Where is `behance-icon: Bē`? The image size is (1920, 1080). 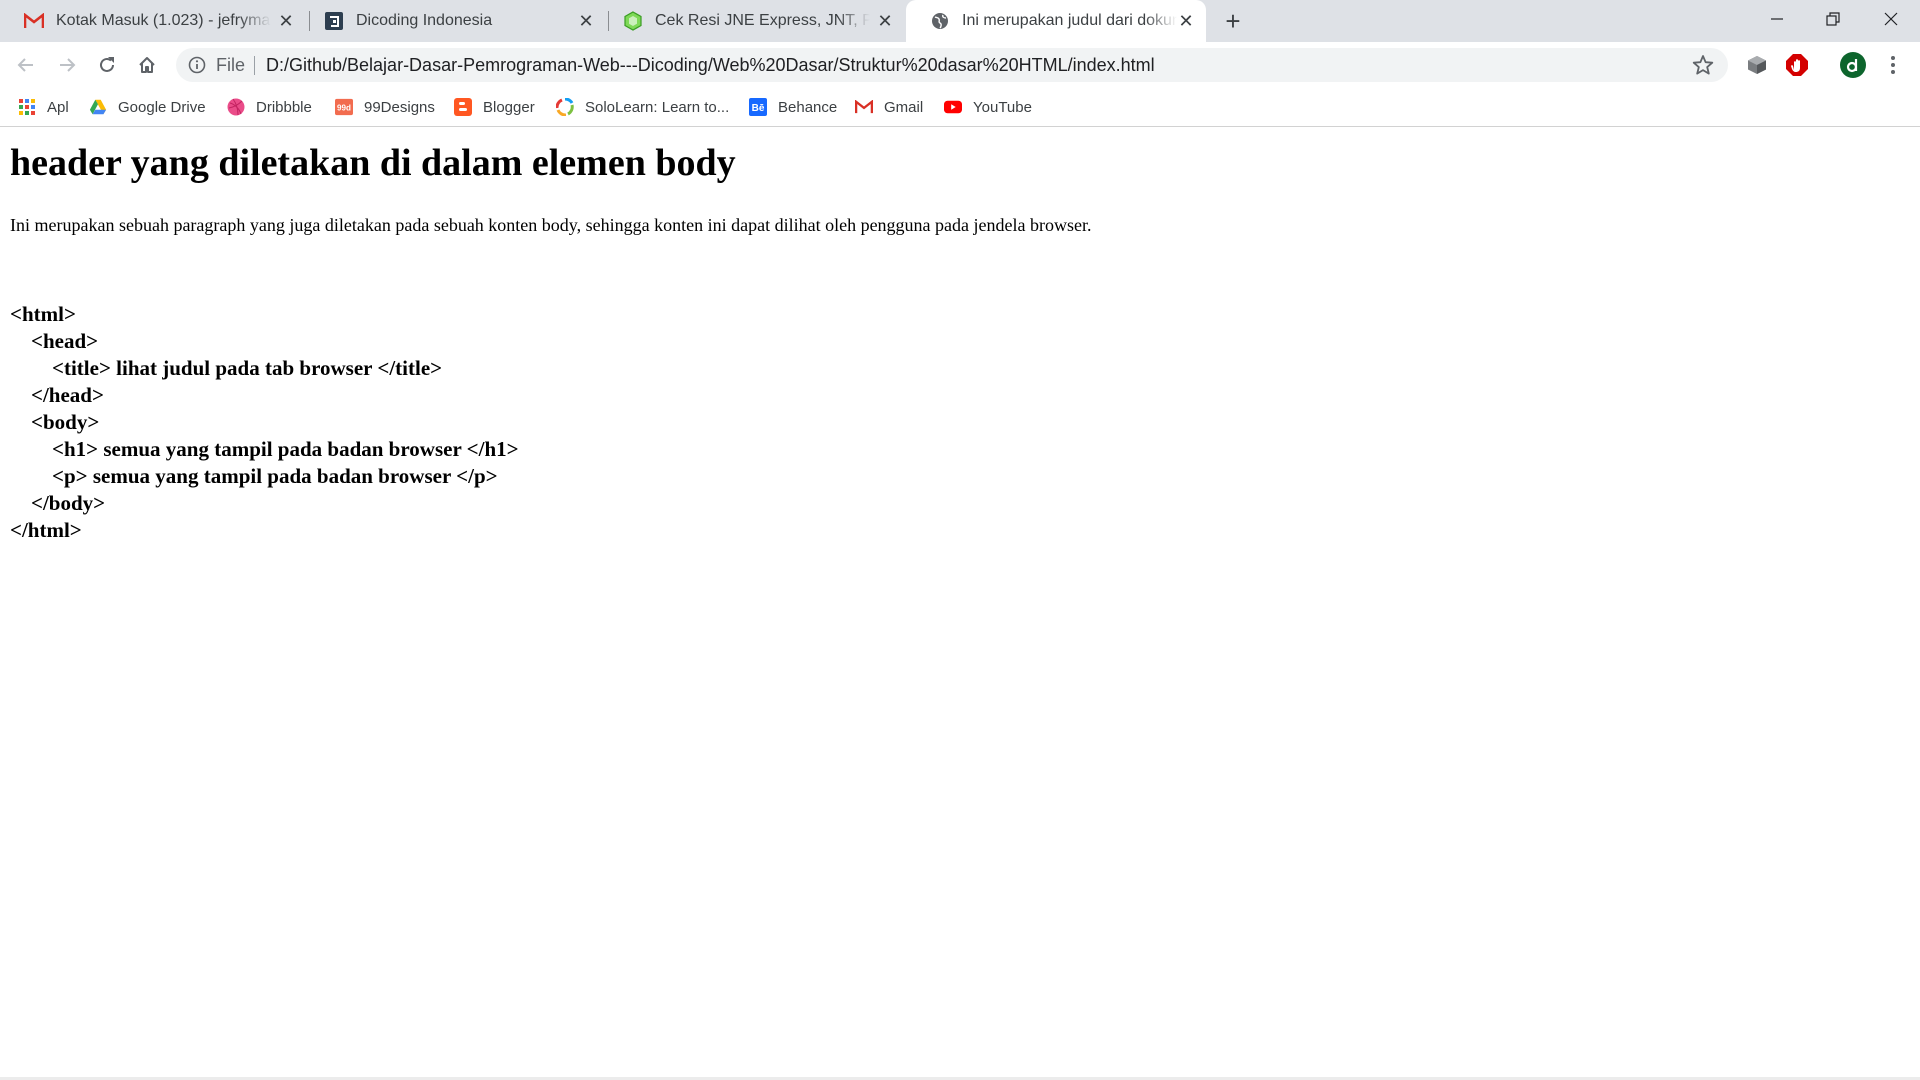
behance-icon: Bē is located at coordinates (758, 107).